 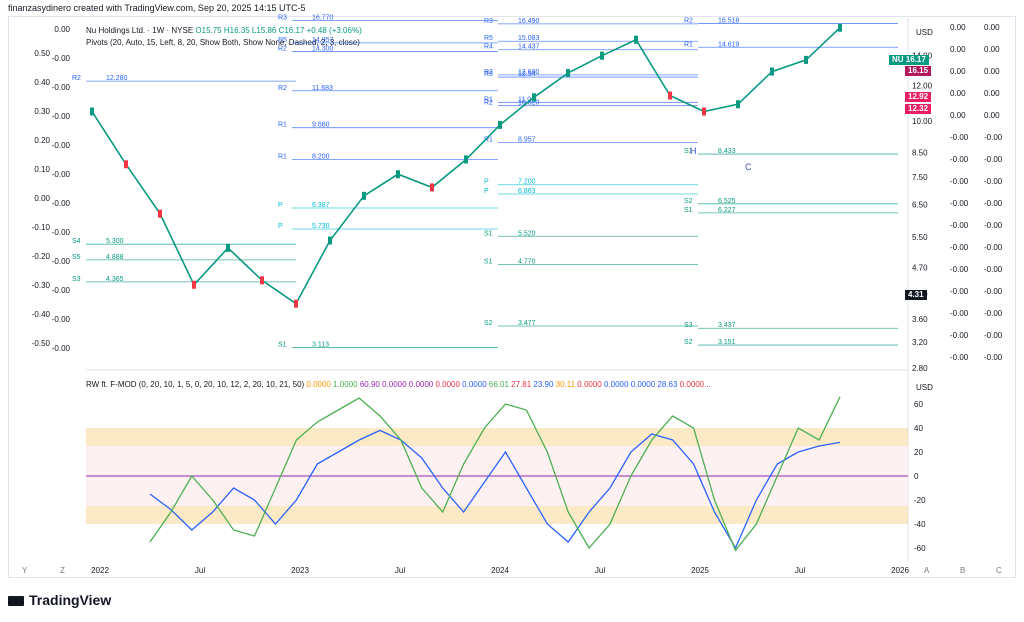 I want to click on price-axis-label: 7.50, so click(x=920, y=177).